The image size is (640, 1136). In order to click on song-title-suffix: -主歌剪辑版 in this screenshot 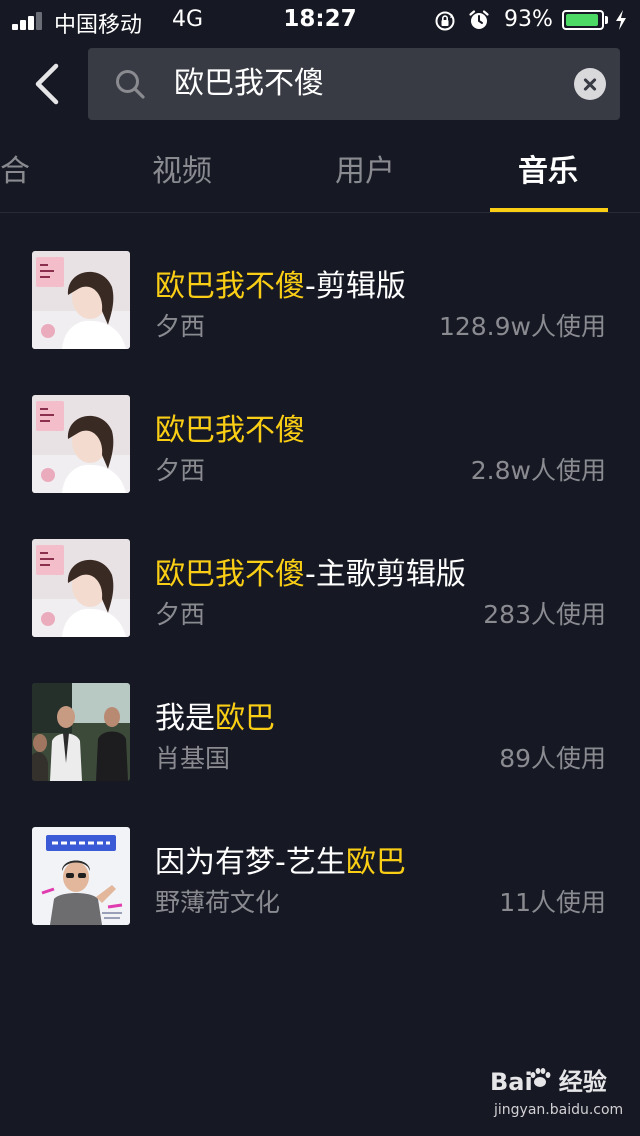, I will do `click(385, 574)`.